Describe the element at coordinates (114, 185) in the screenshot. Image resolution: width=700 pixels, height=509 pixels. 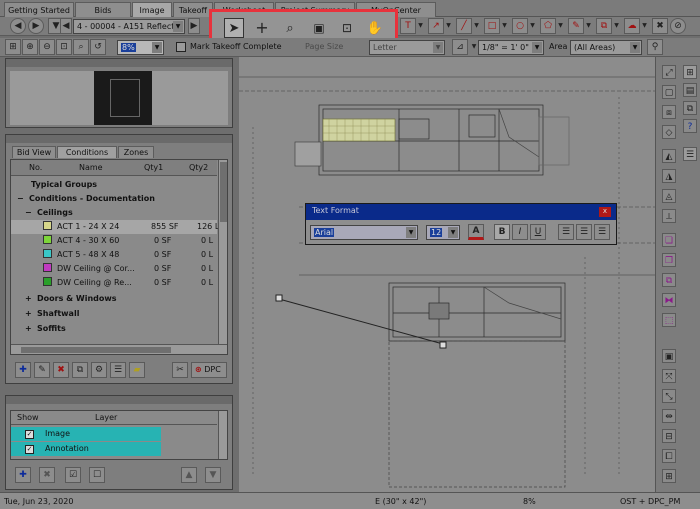
I see `tree-typical-groups: Typical Groups` at that location.